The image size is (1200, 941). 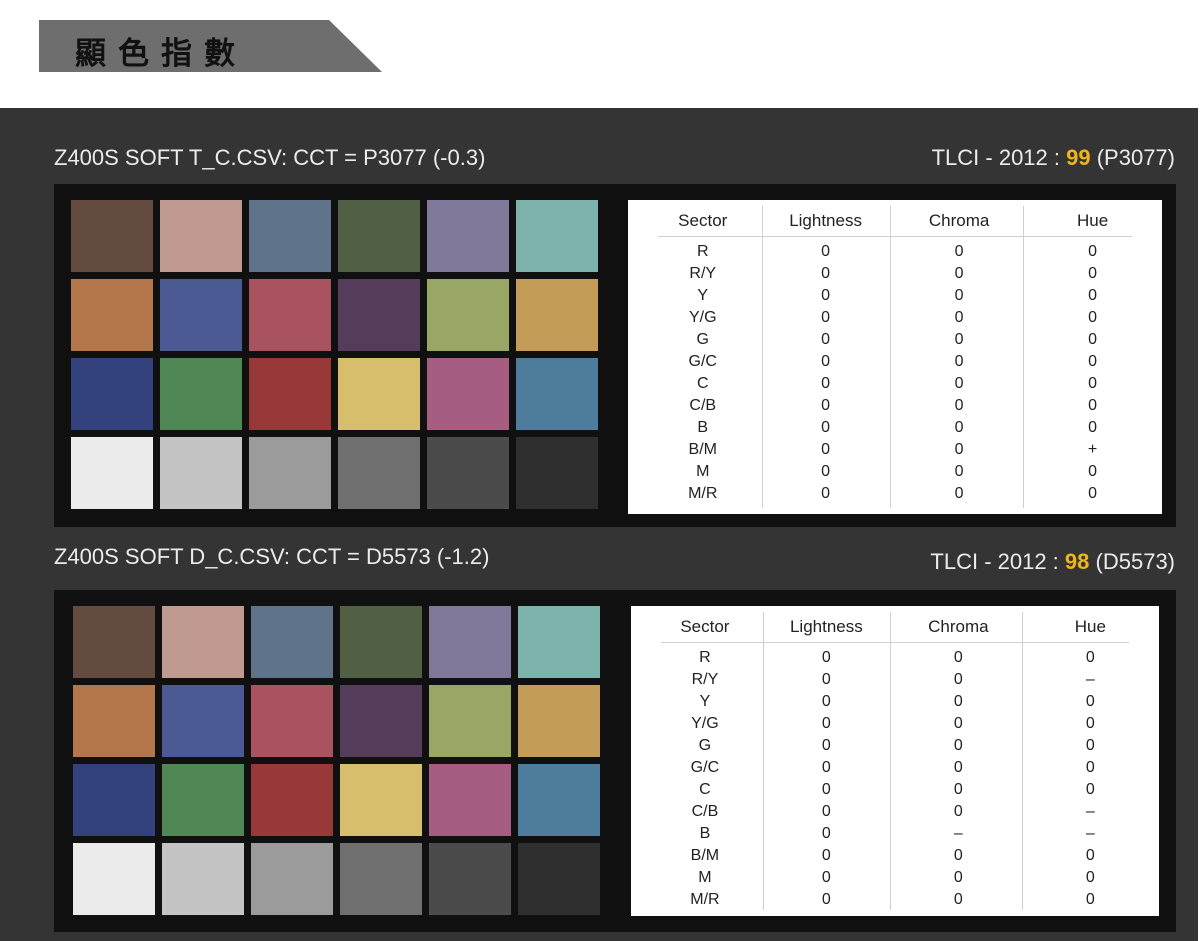 I want to click on table-row: B 0 0 0, so click(x=895, y=429).